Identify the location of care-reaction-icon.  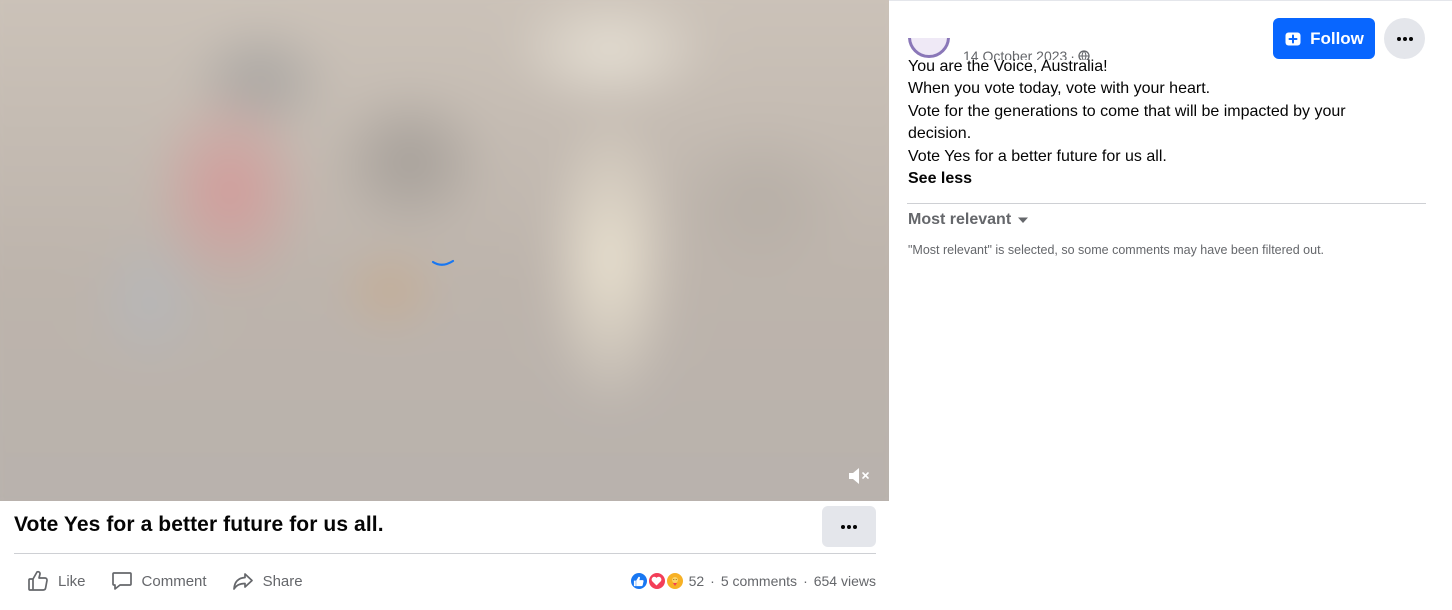
(674, 581).